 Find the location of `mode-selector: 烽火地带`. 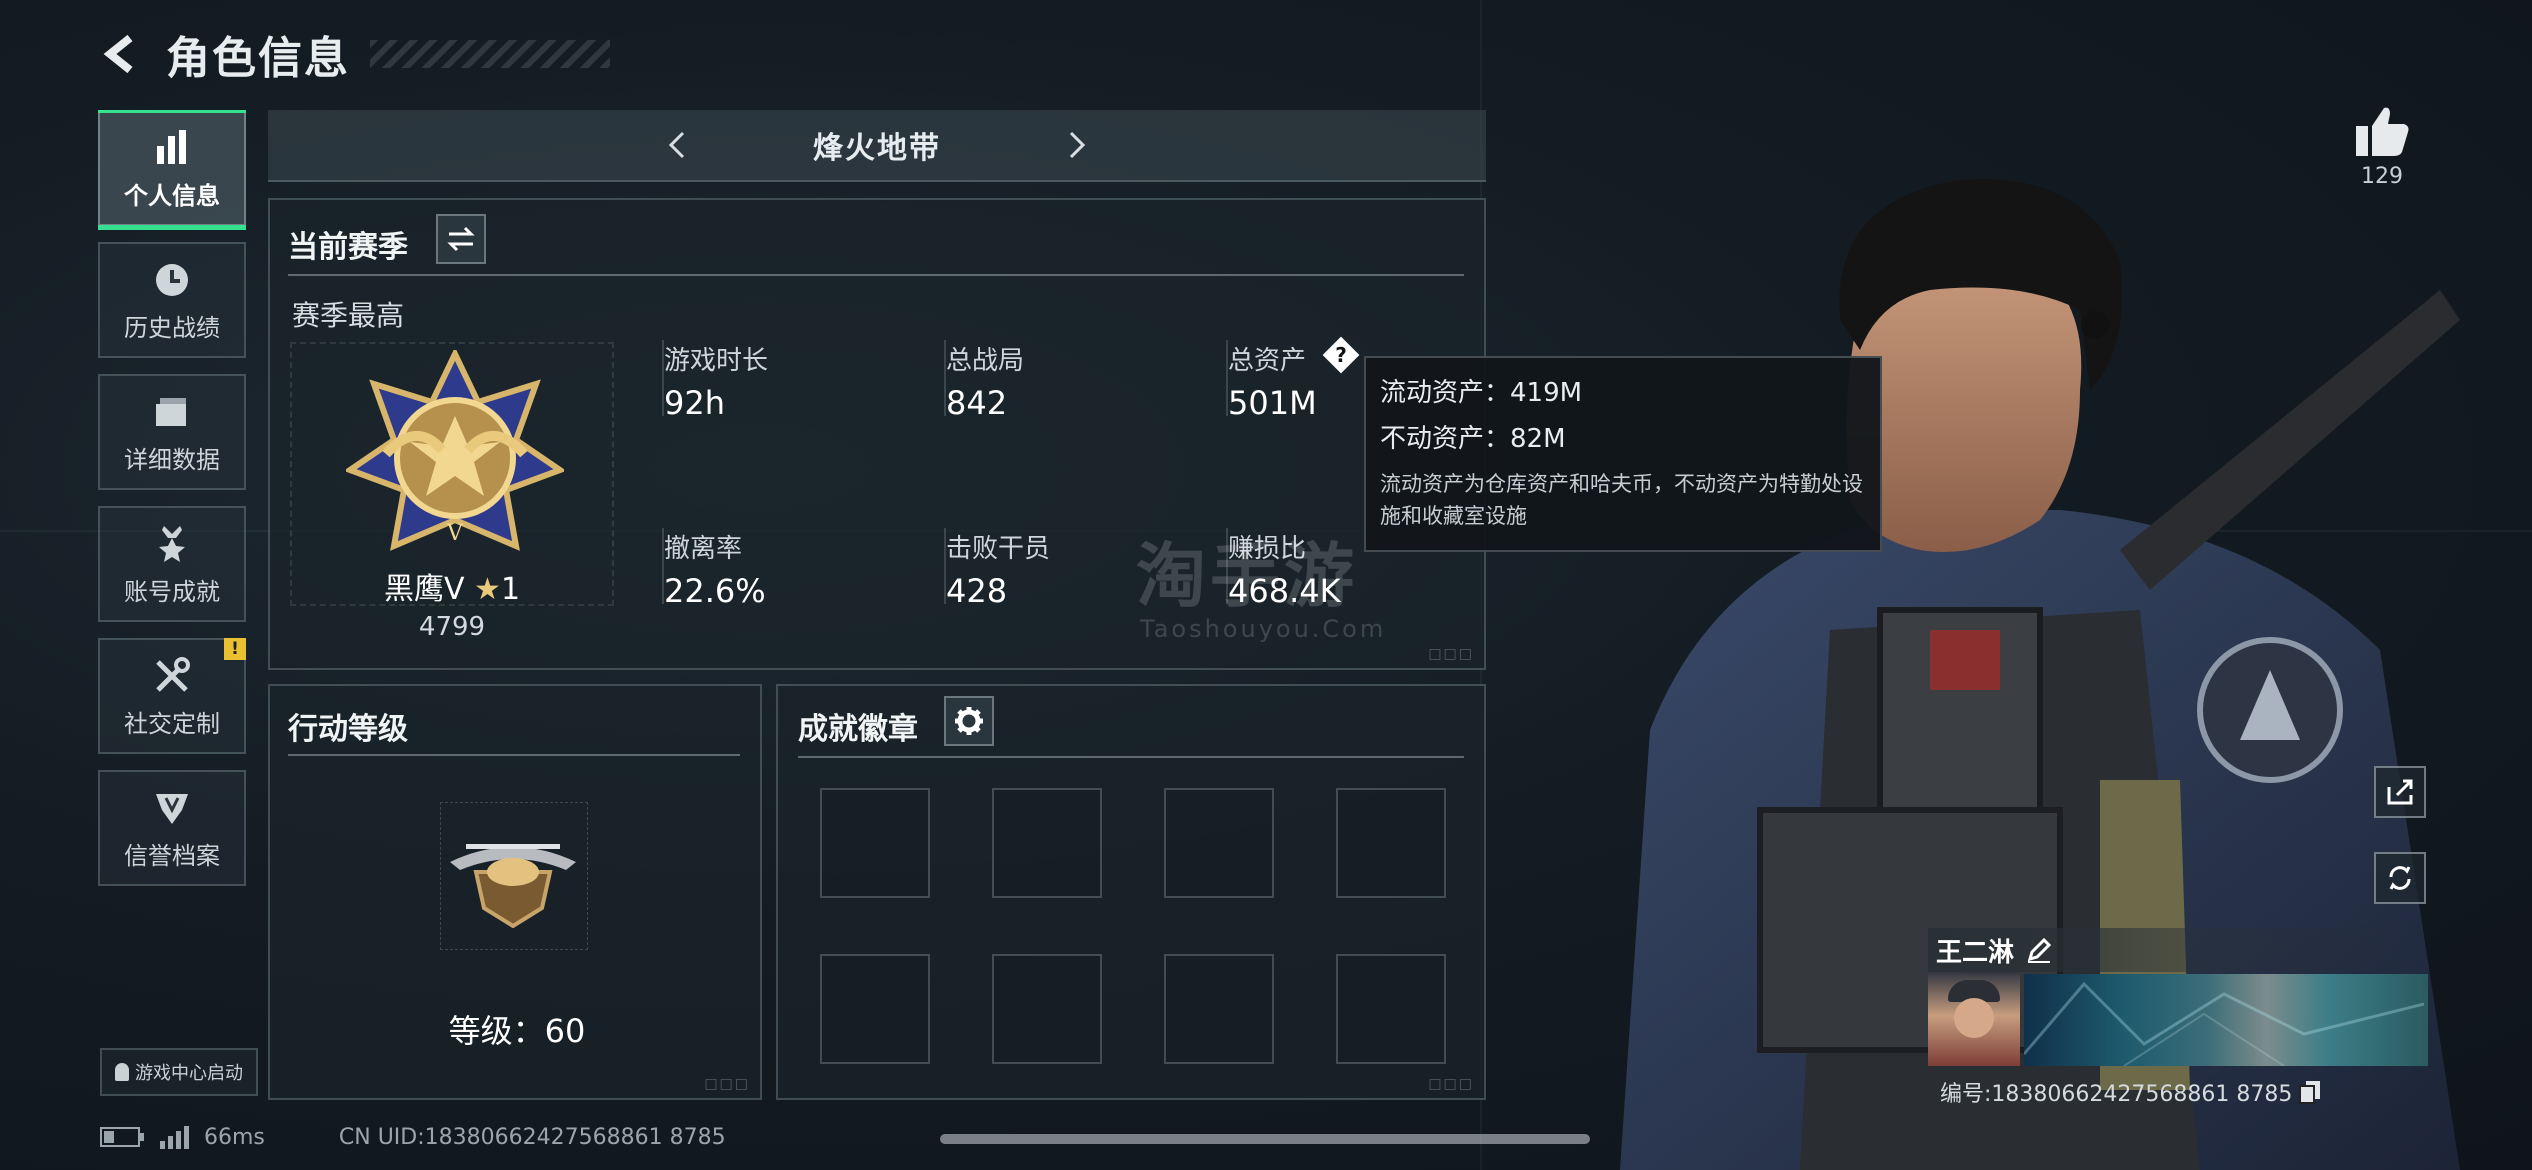

mode-selector: 烽火地带 is located at coordinates (877, 146).